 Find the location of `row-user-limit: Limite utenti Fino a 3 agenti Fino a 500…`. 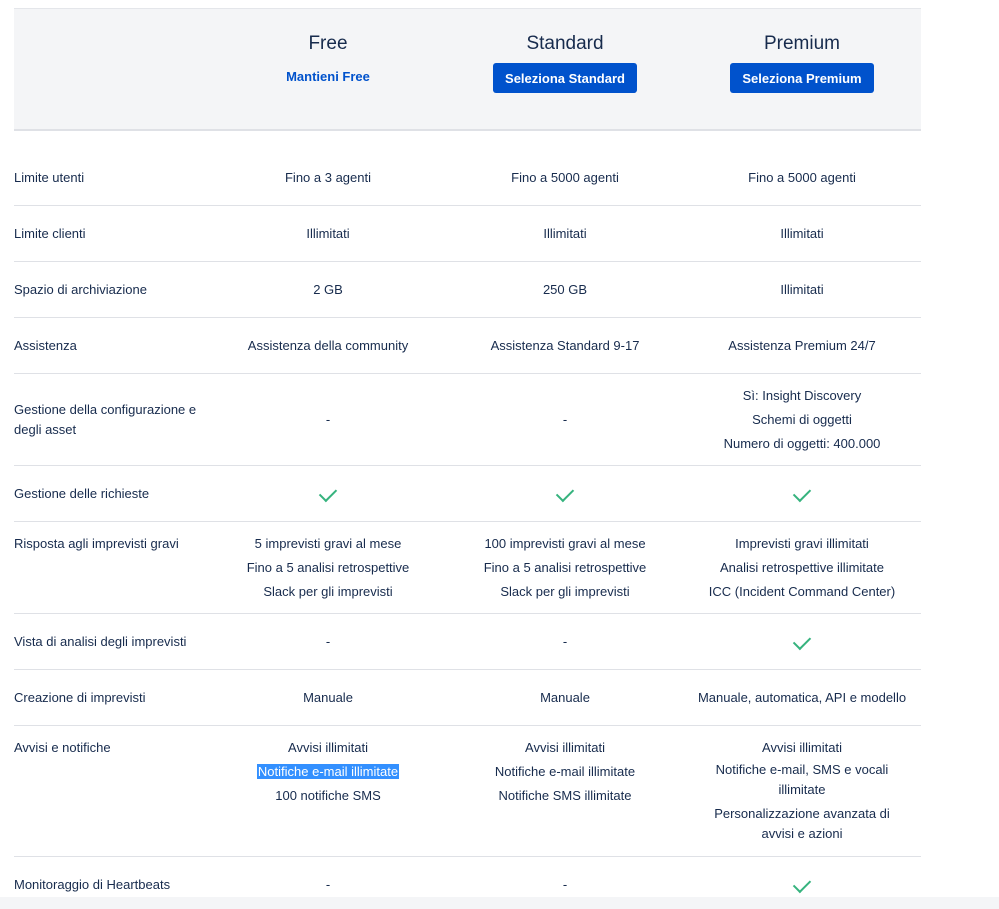

row-user-limit: Limite utenti Fino a 3 agenti Fino a 500… is located at coordinates (467, 168).